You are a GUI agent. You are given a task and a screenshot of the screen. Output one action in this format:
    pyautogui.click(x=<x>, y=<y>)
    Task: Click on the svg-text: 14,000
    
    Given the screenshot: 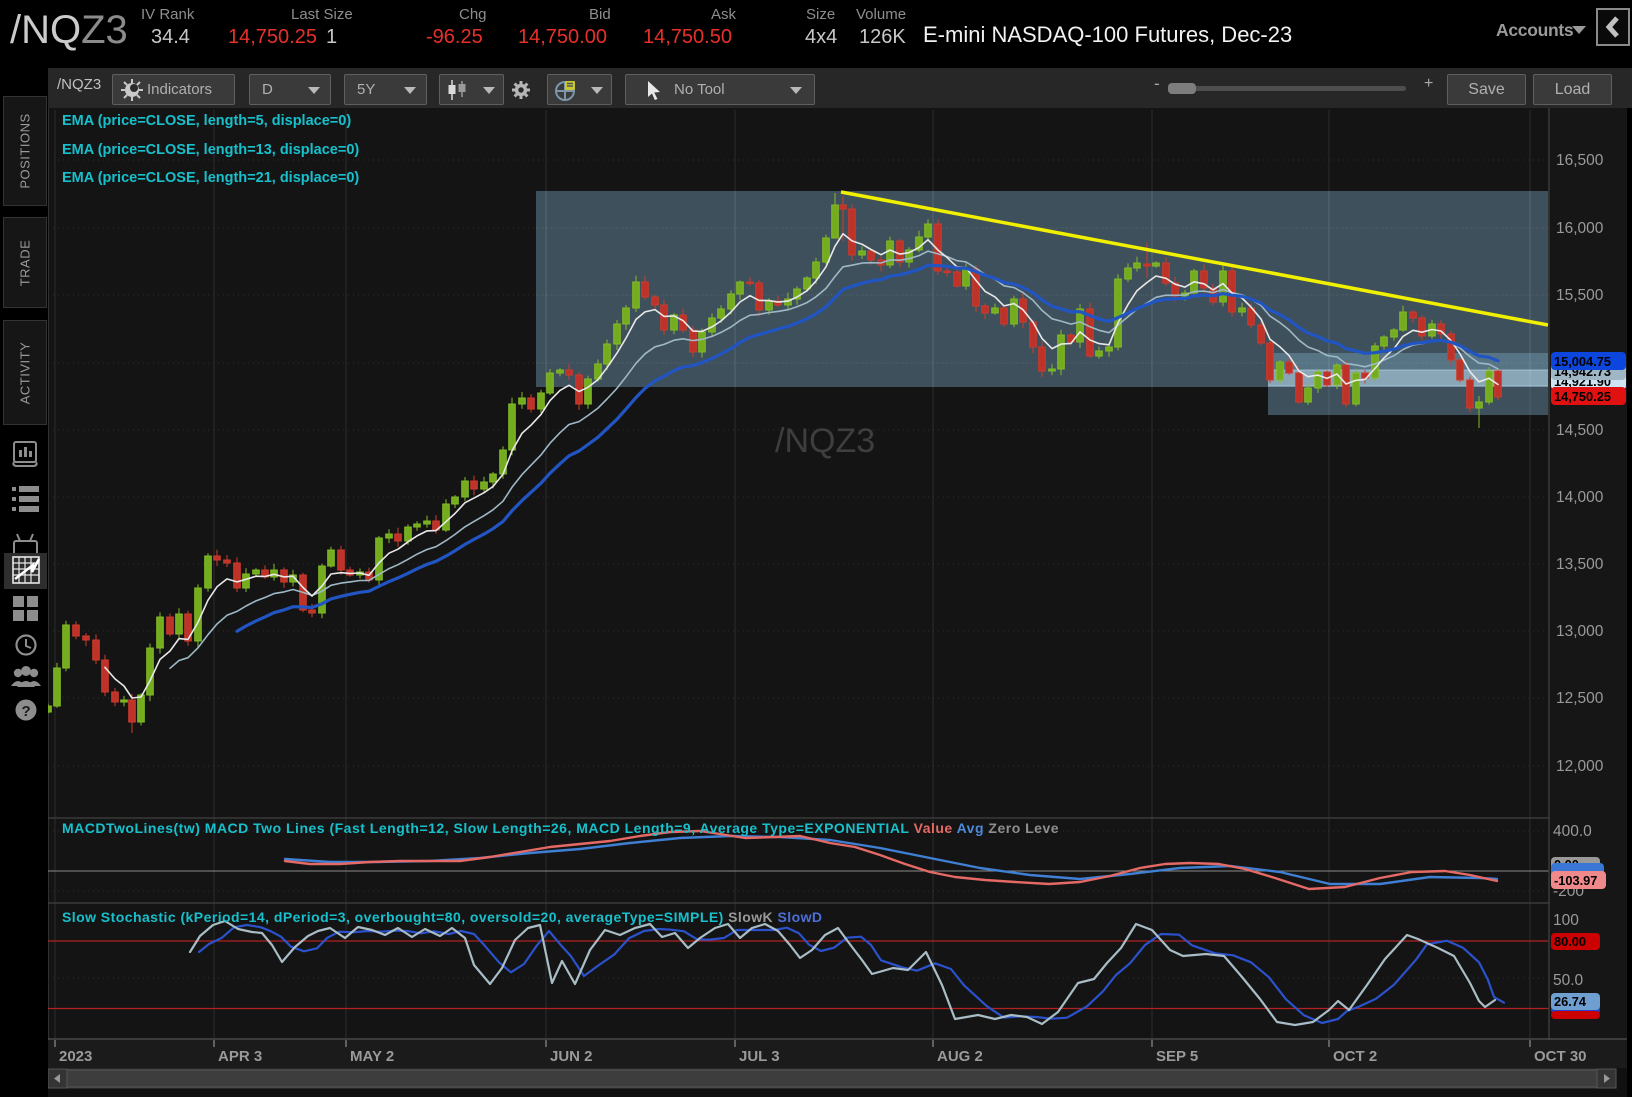 What is the action you would take?
    pyautogui.click(x=1580, y=497)
    